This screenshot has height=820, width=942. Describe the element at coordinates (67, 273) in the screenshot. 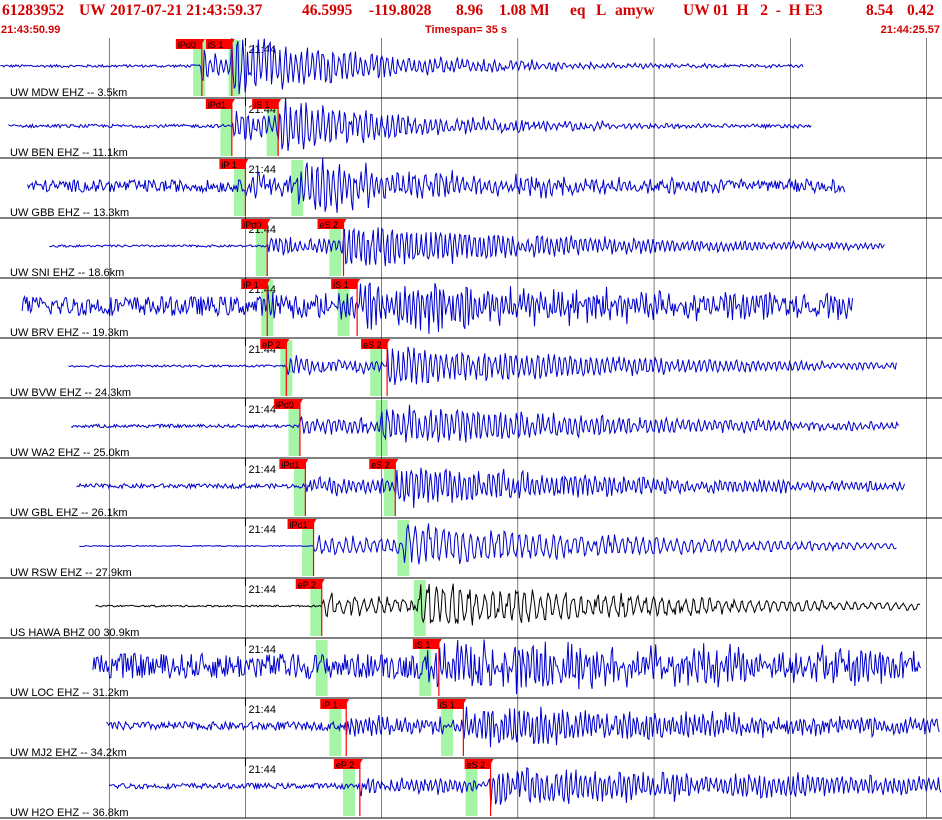

I see `station-label: UW SNI EHZ -- 18.6km` at that location.